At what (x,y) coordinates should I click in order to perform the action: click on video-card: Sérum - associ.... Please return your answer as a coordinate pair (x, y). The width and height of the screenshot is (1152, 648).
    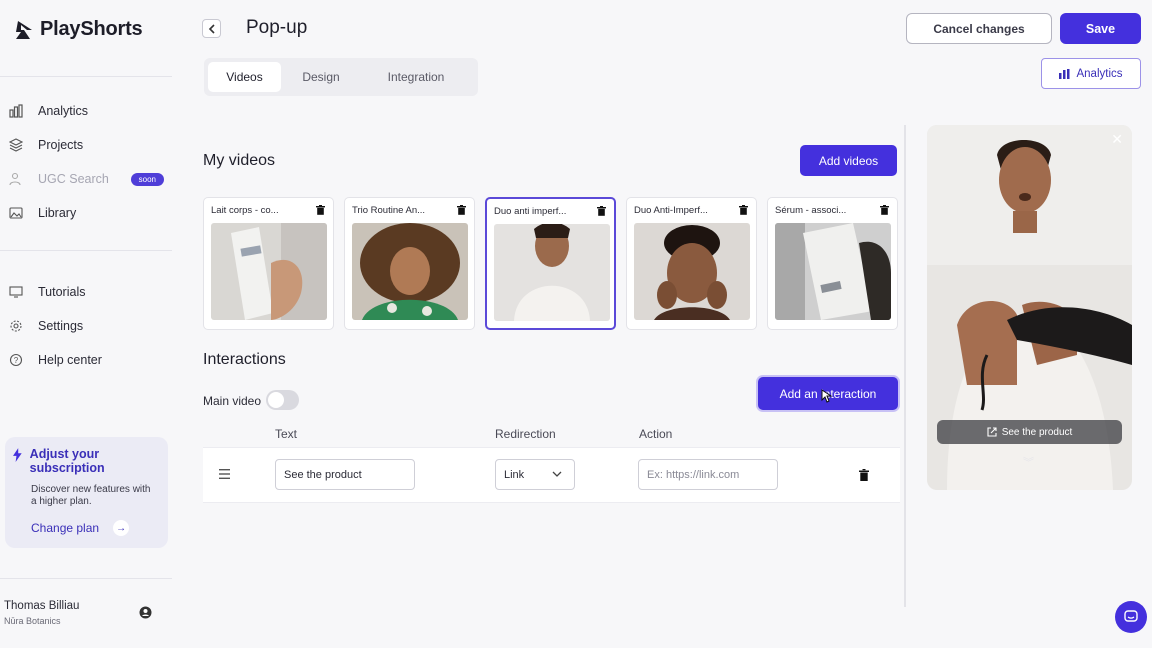
    Looking at the image, I should click on (832, 263).